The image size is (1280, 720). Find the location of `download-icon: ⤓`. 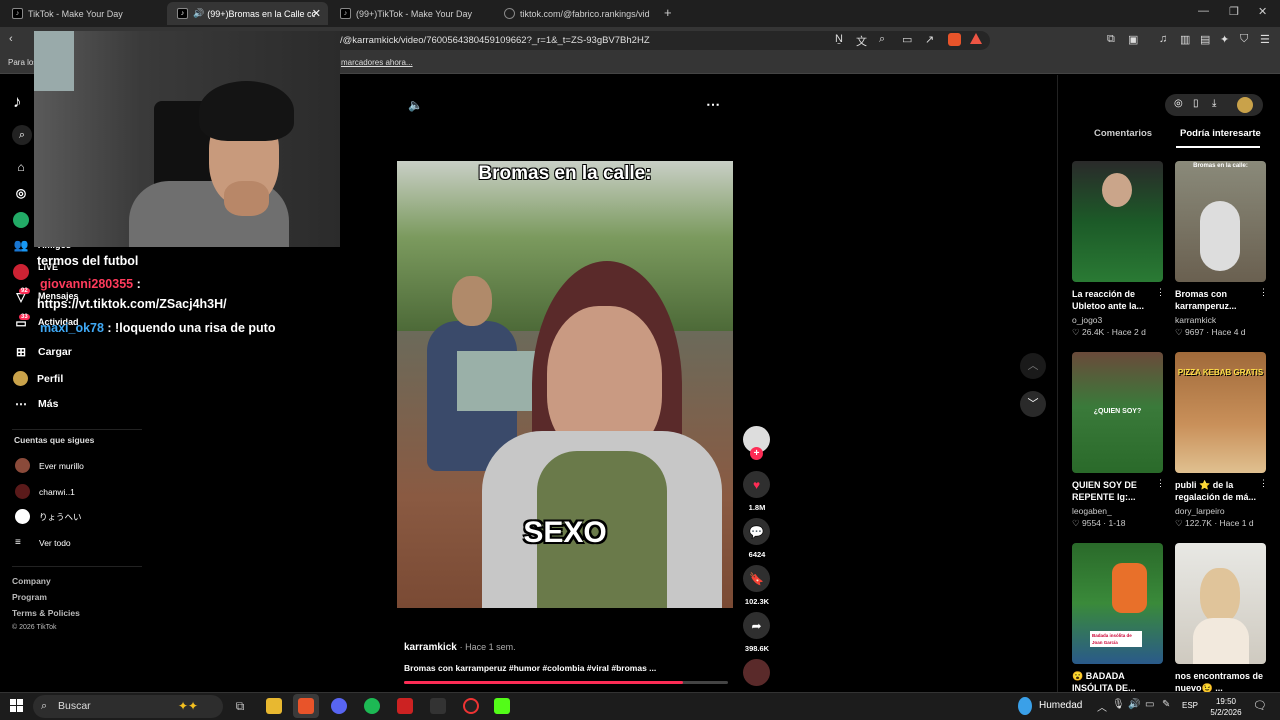

download-icon: ⤓ is located at coordinates (1214, 103).